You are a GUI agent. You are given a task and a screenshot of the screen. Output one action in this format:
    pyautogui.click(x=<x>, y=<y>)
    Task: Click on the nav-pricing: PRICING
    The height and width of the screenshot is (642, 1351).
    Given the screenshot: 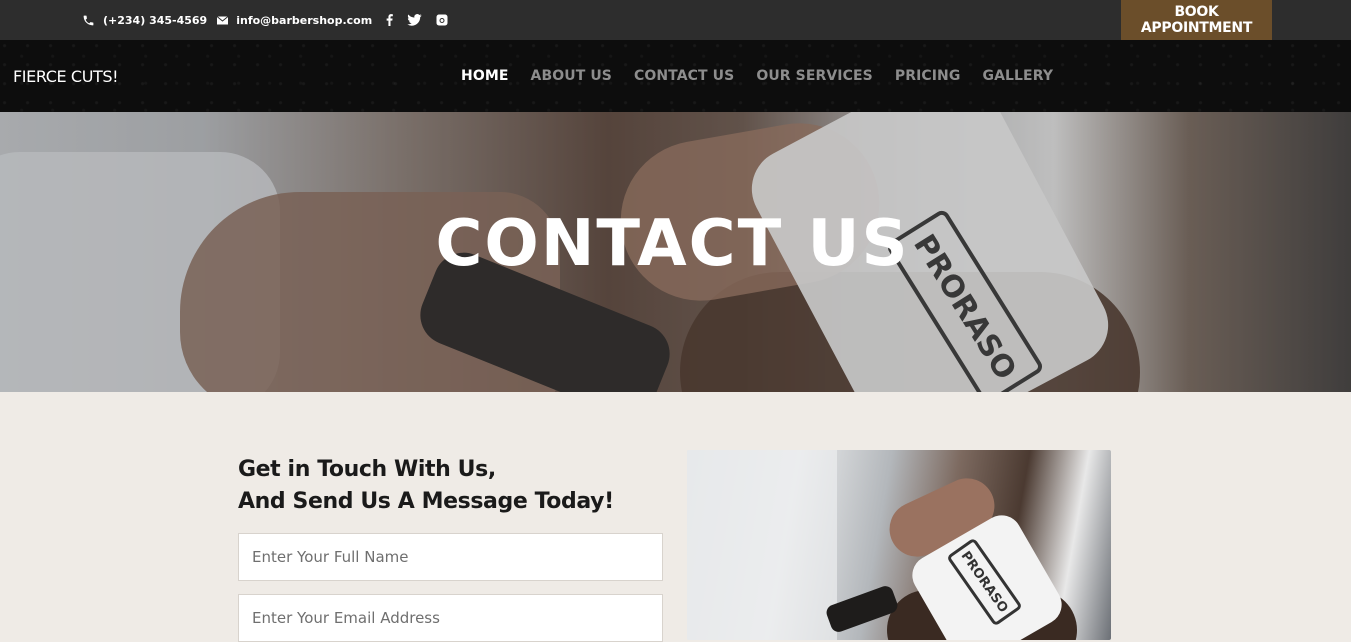 What is the action you would take?
    pyautogui.click(x=928, y=76)
    